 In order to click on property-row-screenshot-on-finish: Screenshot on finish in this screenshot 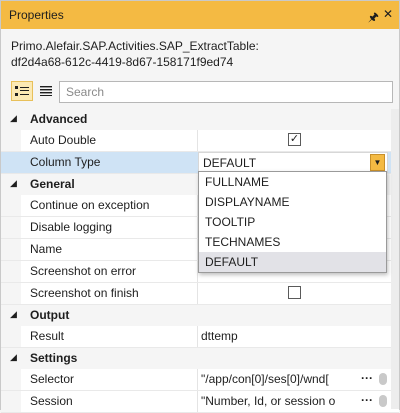, I will do `click(200, 294)`.